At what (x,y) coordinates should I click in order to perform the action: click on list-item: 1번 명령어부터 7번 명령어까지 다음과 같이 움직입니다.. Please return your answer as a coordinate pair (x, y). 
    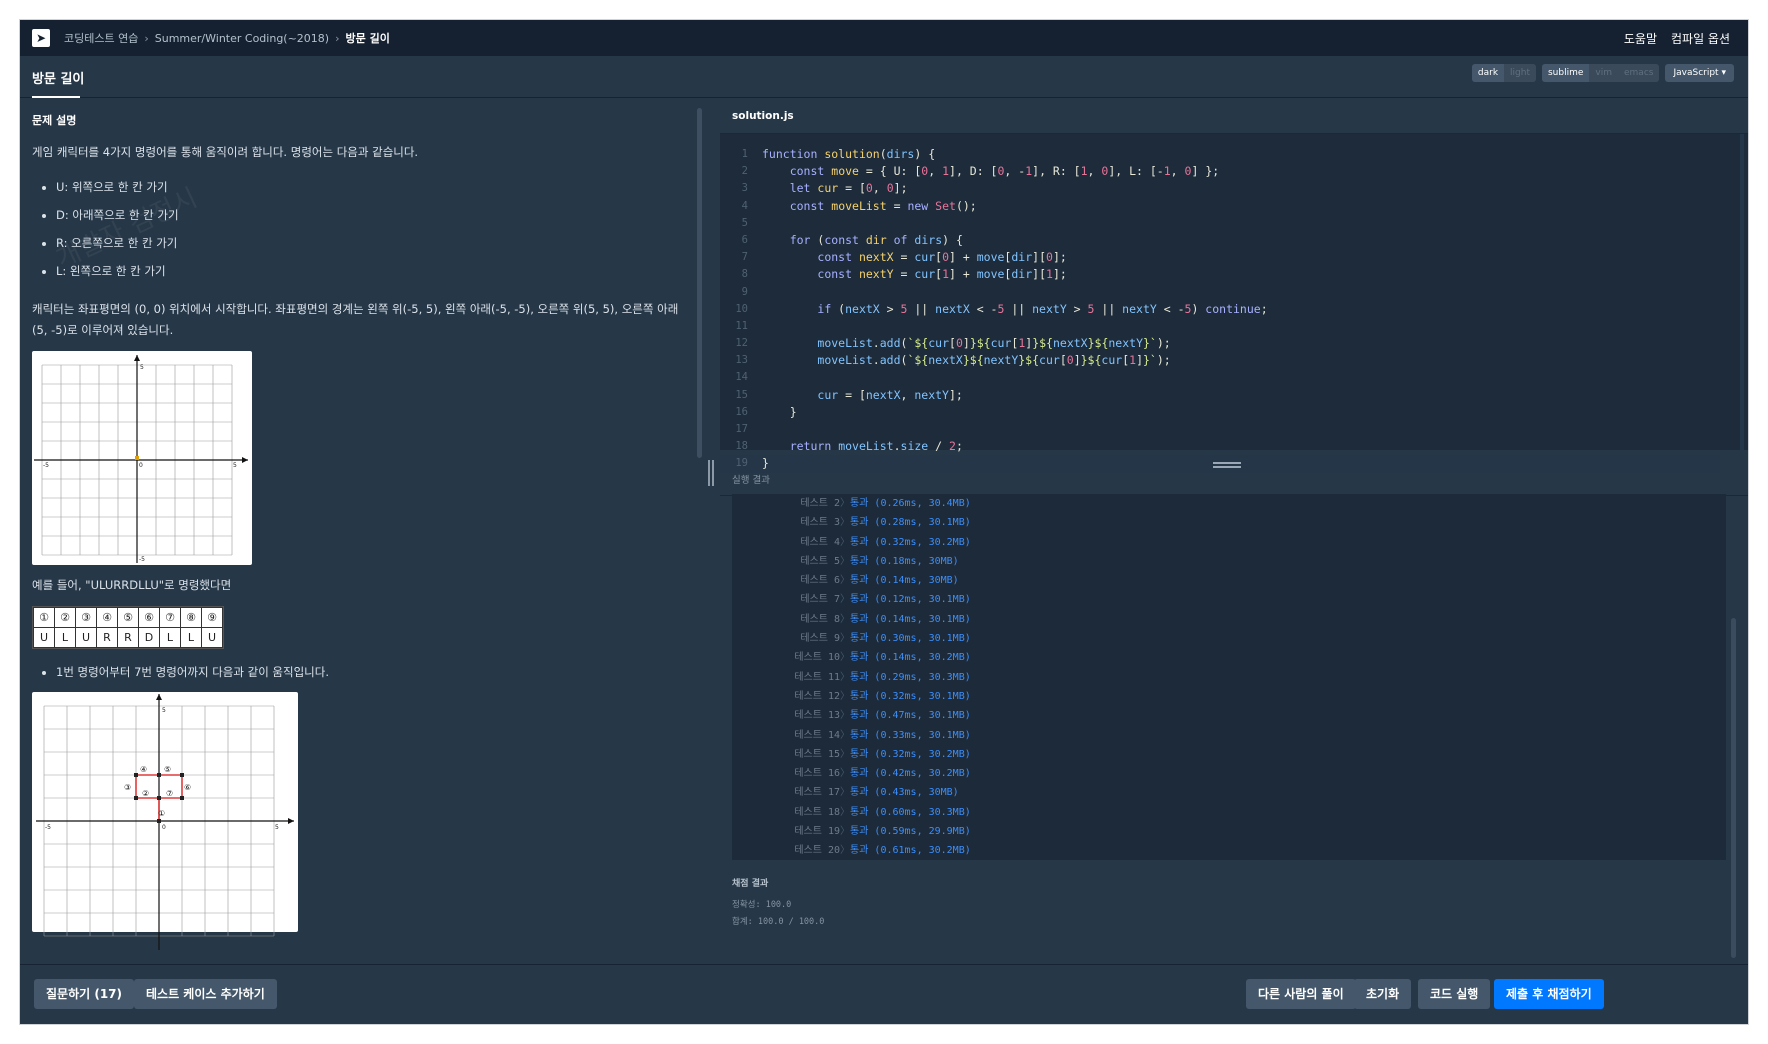
    Looking at the image, I should click on (374, 672).